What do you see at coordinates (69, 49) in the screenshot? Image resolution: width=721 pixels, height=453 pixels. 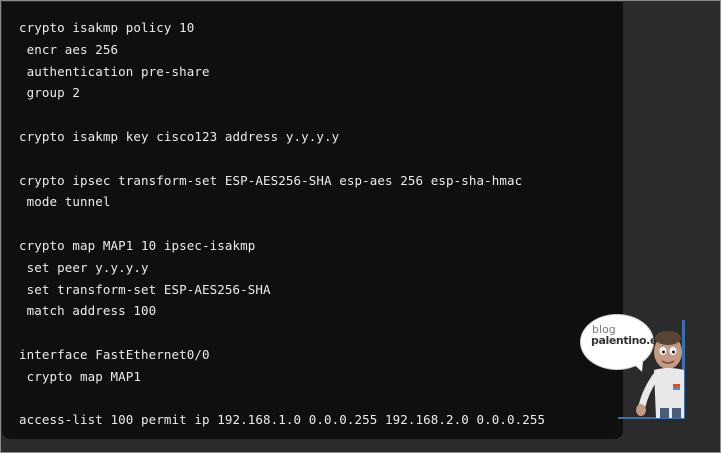 I see `code-line: encr aes 256` at bounding box center [69, 49].